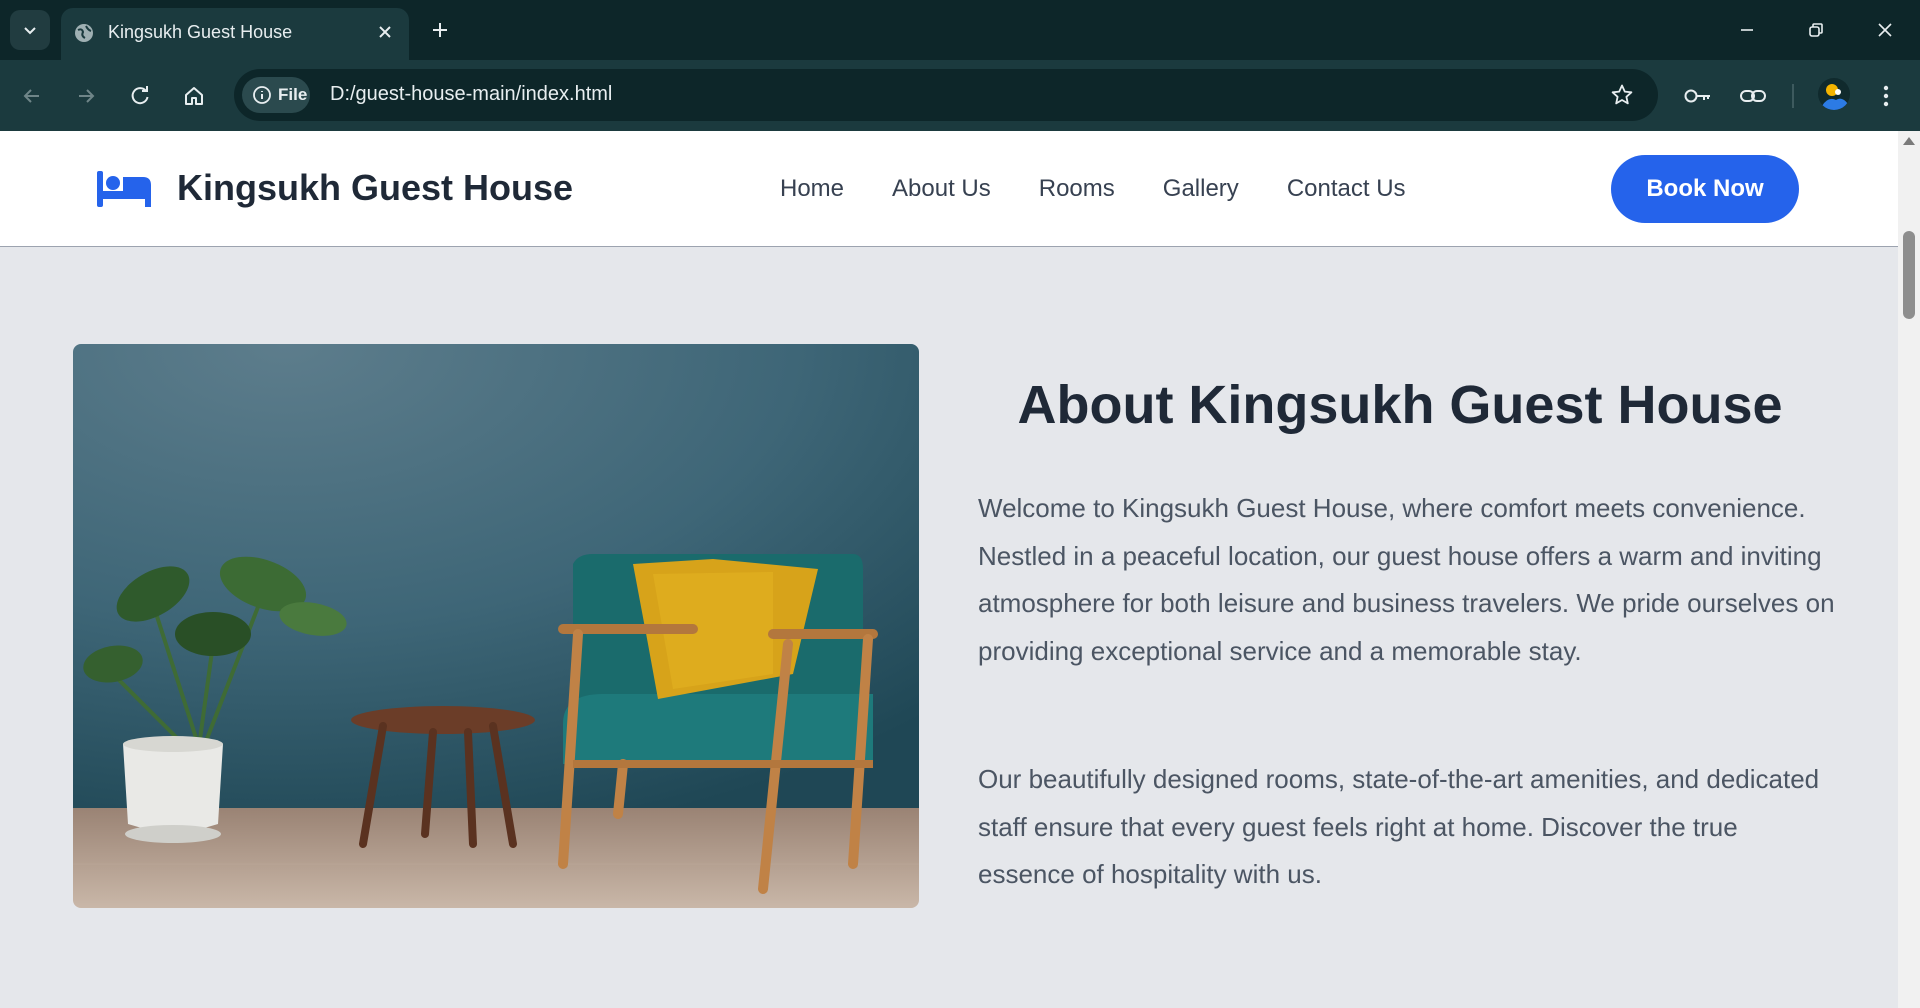  I want to click on avatar-icon, so click(1835, 97).